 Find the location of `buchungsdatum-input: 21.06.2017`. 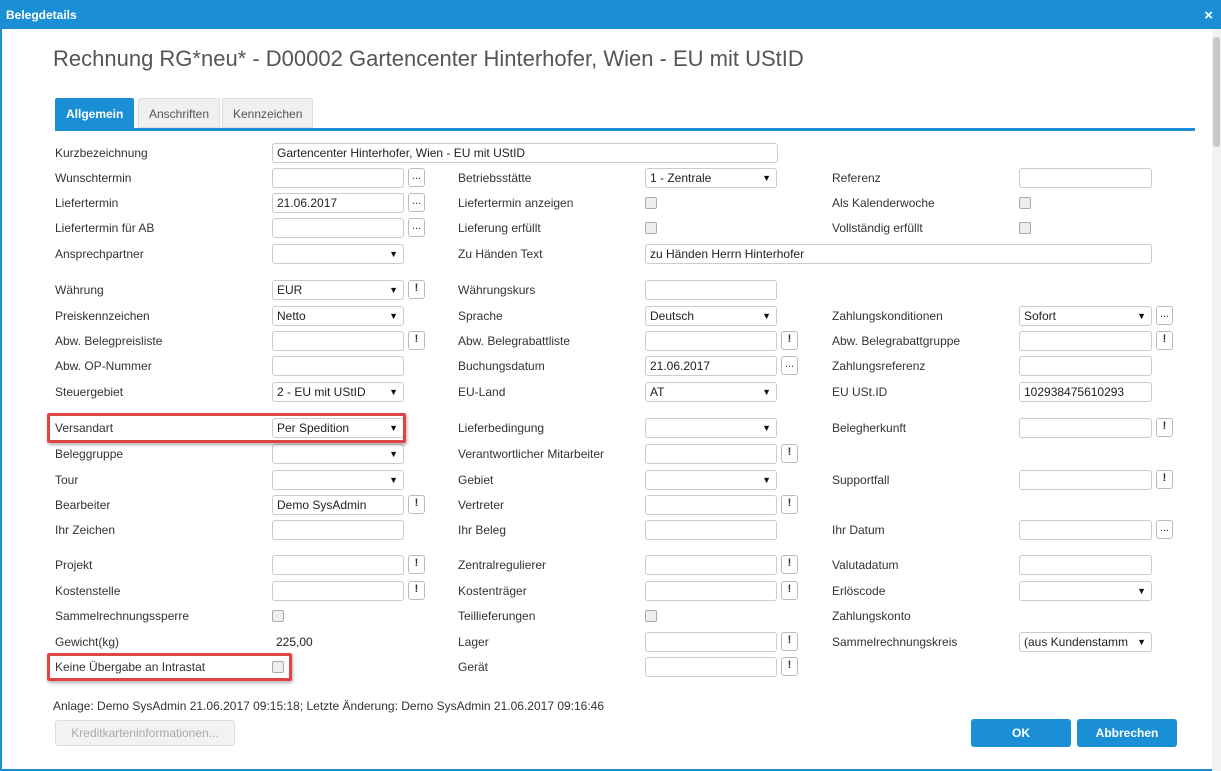

buchungsdatum-input: 21.06.2017 is located at coordinates (711, 366).